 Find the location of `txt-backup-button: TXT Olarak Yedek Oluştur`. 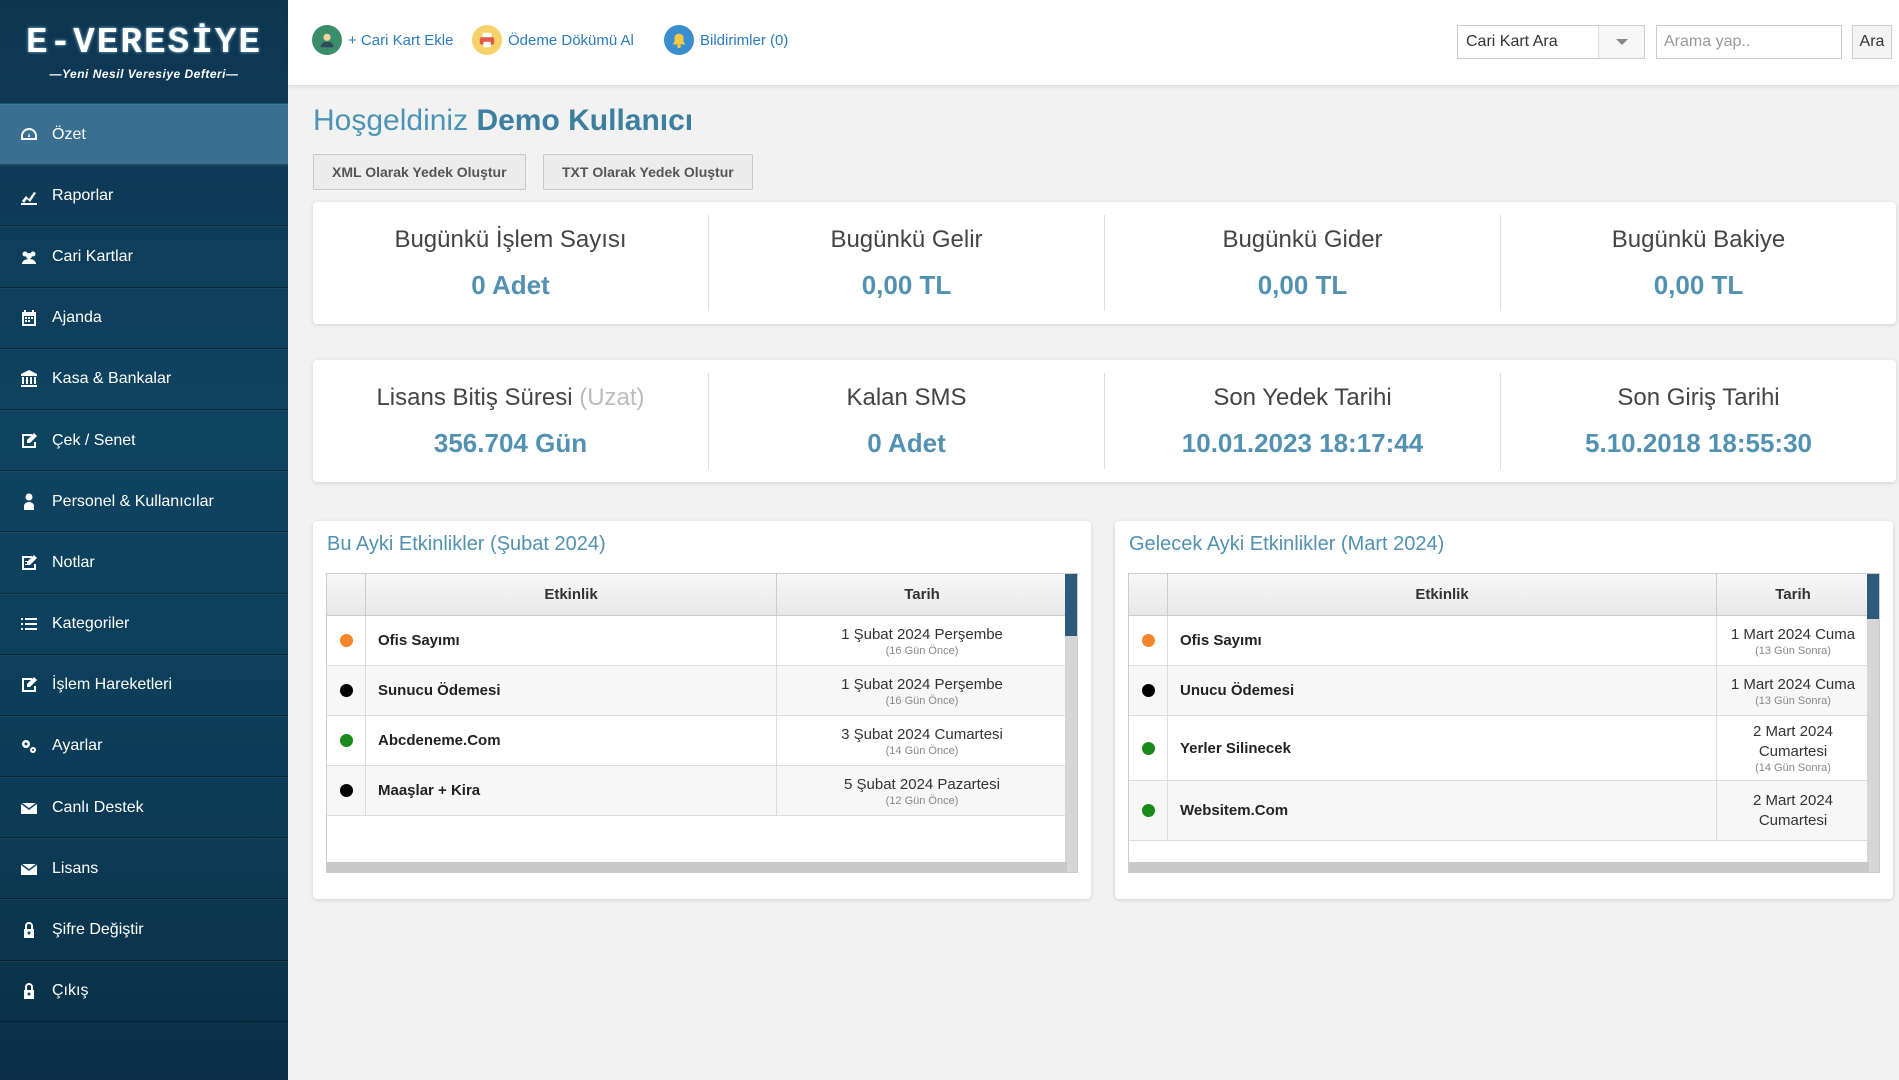

txt-backup-button: TXT Olarak Yedek Oluştur is located at coordinates (648, 172).